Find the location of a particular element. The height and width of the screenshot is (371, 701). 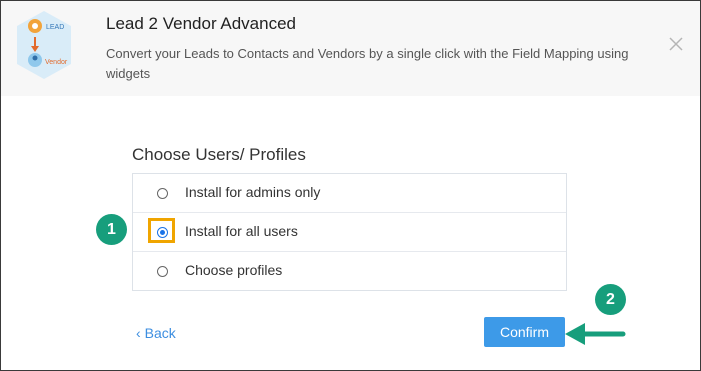

option-label: Install for all users is located at coordinates (241, 231).